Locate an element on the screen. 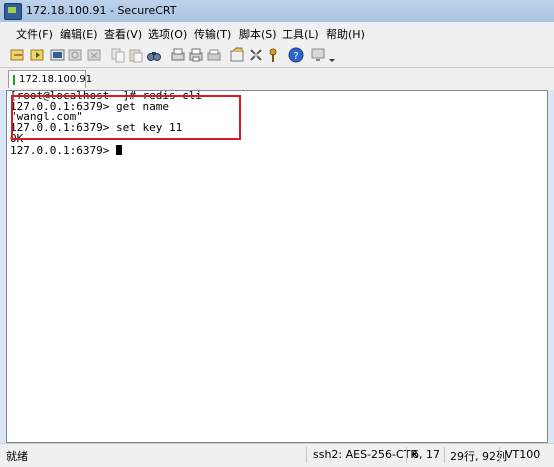  disconnect-icon is located at coordinates (94, 55).